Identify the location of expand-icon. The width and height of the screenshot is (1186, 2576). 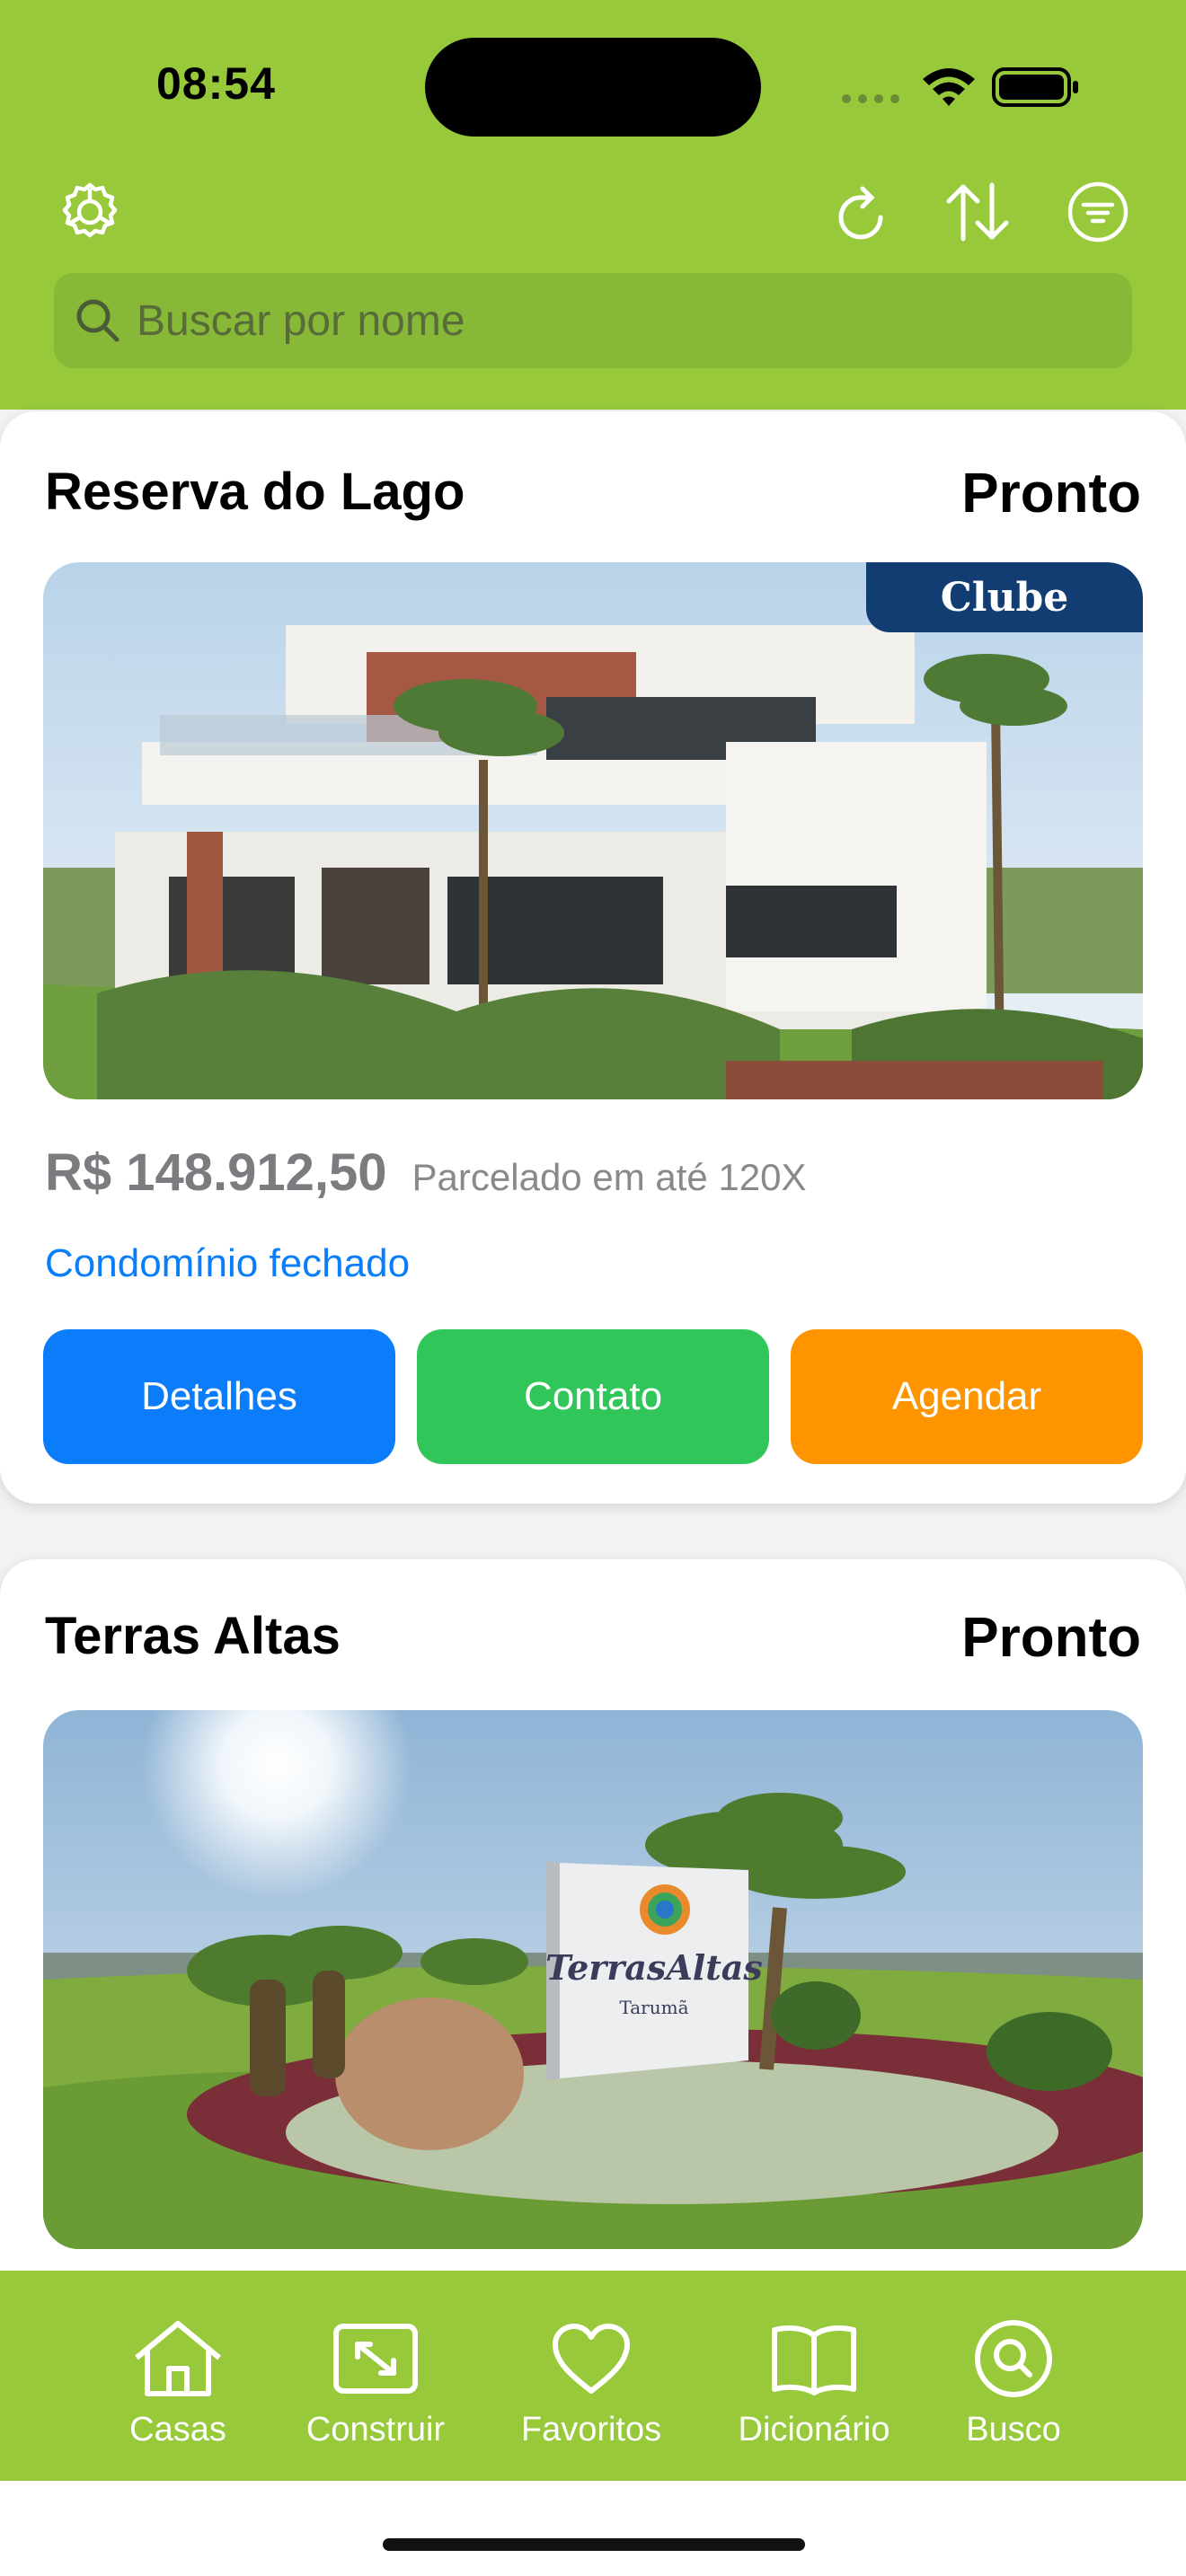
(375, 2359).